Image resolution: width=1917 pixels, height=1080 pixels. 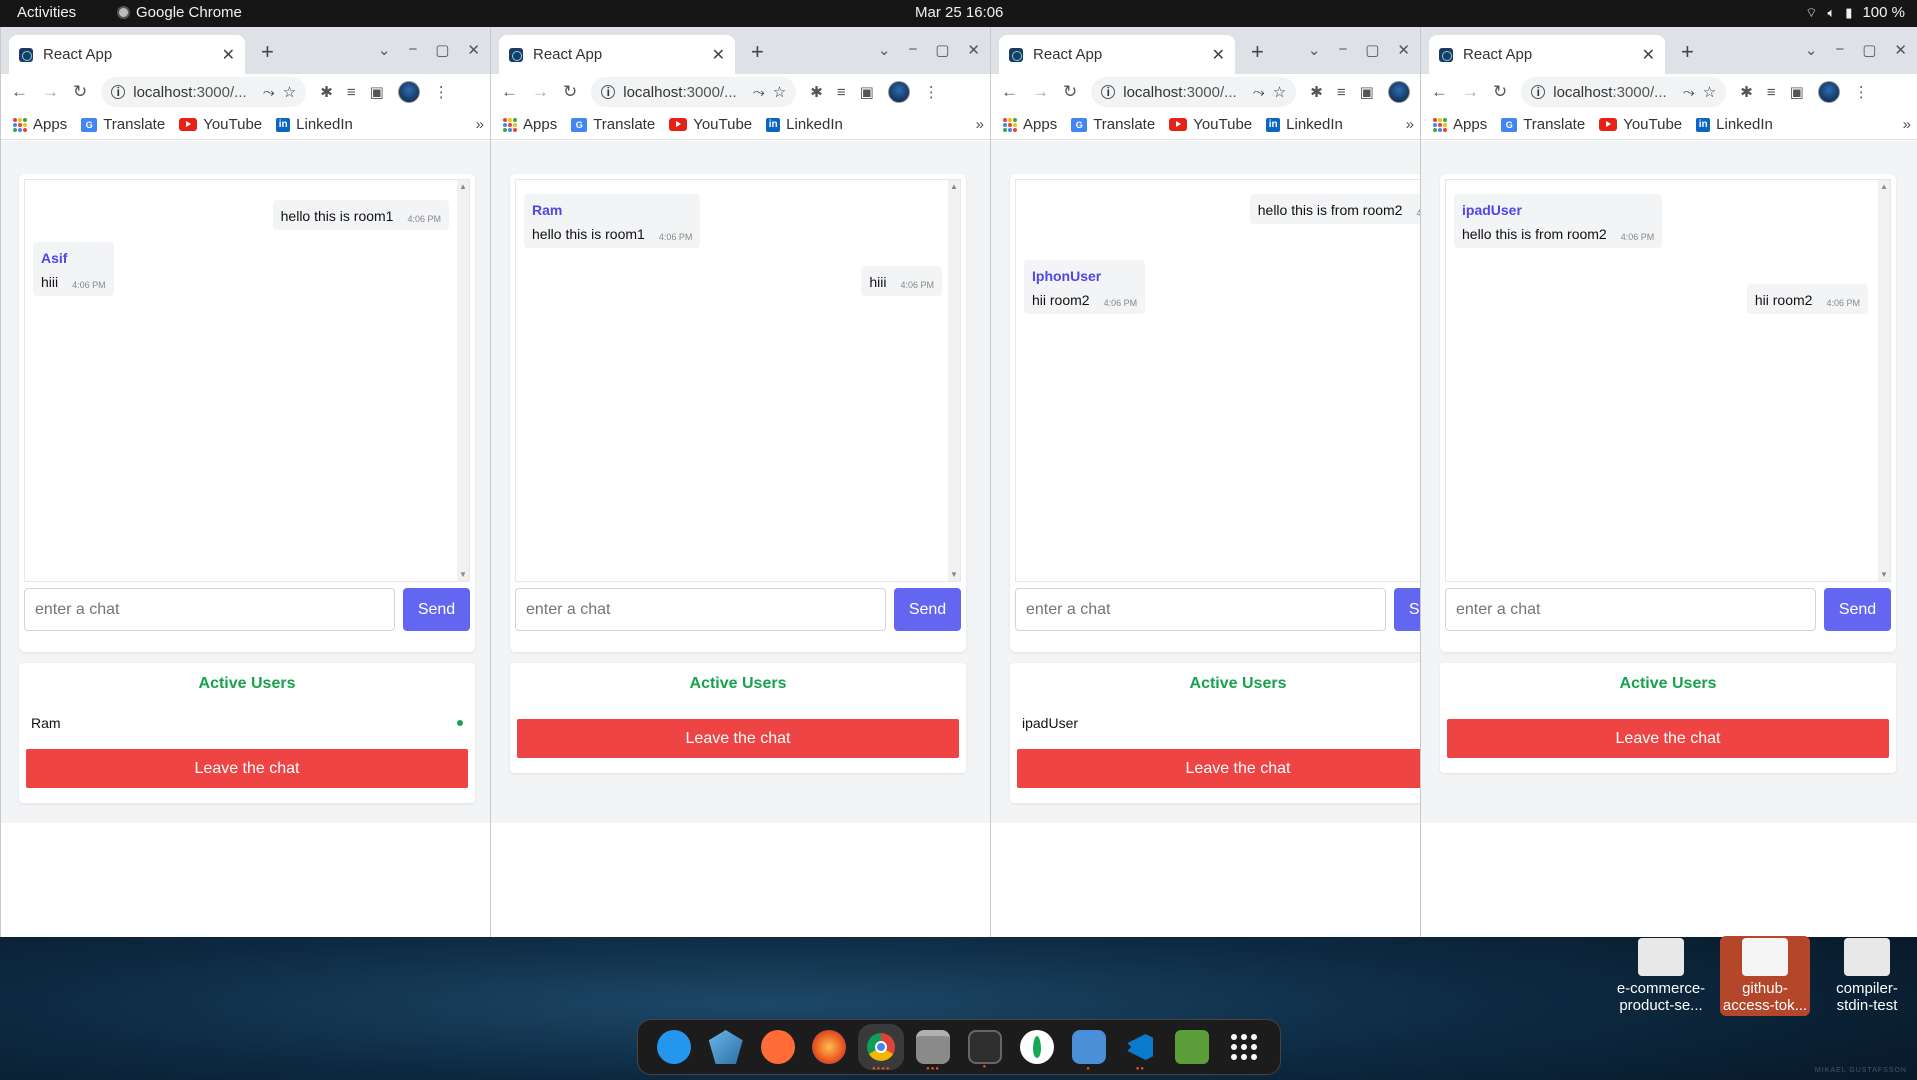 I want to click on docker-icon, so click(x=673, y=1047).